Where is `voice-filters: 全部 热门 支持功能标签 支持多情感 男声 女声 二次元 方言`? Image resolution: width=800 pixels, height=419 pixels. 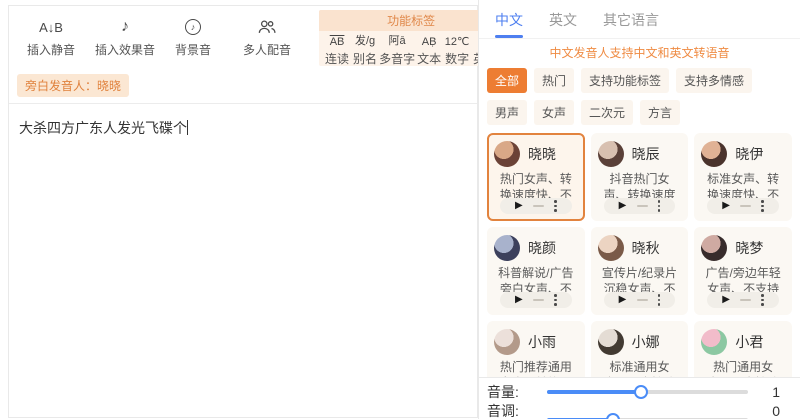 voice-filters: 全部 热门 支持功能标签 支持多情感 男声 女声 二次元 方言 is located at coordinates (639, 98).